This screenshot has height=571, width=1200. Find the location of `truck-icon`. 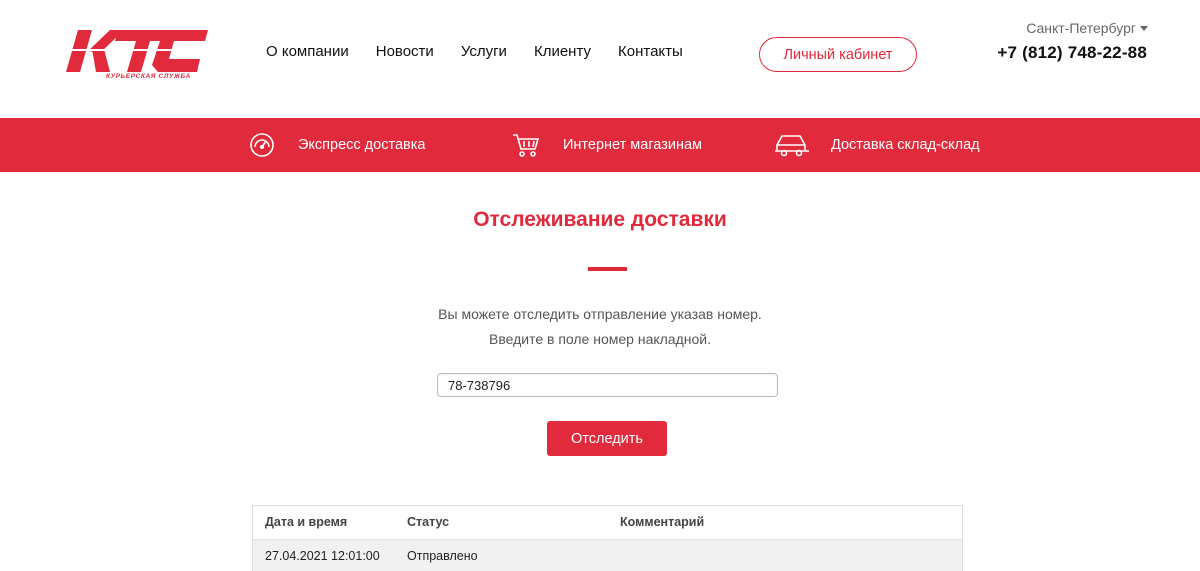

truck-icon is located at coordinates (792, 145).